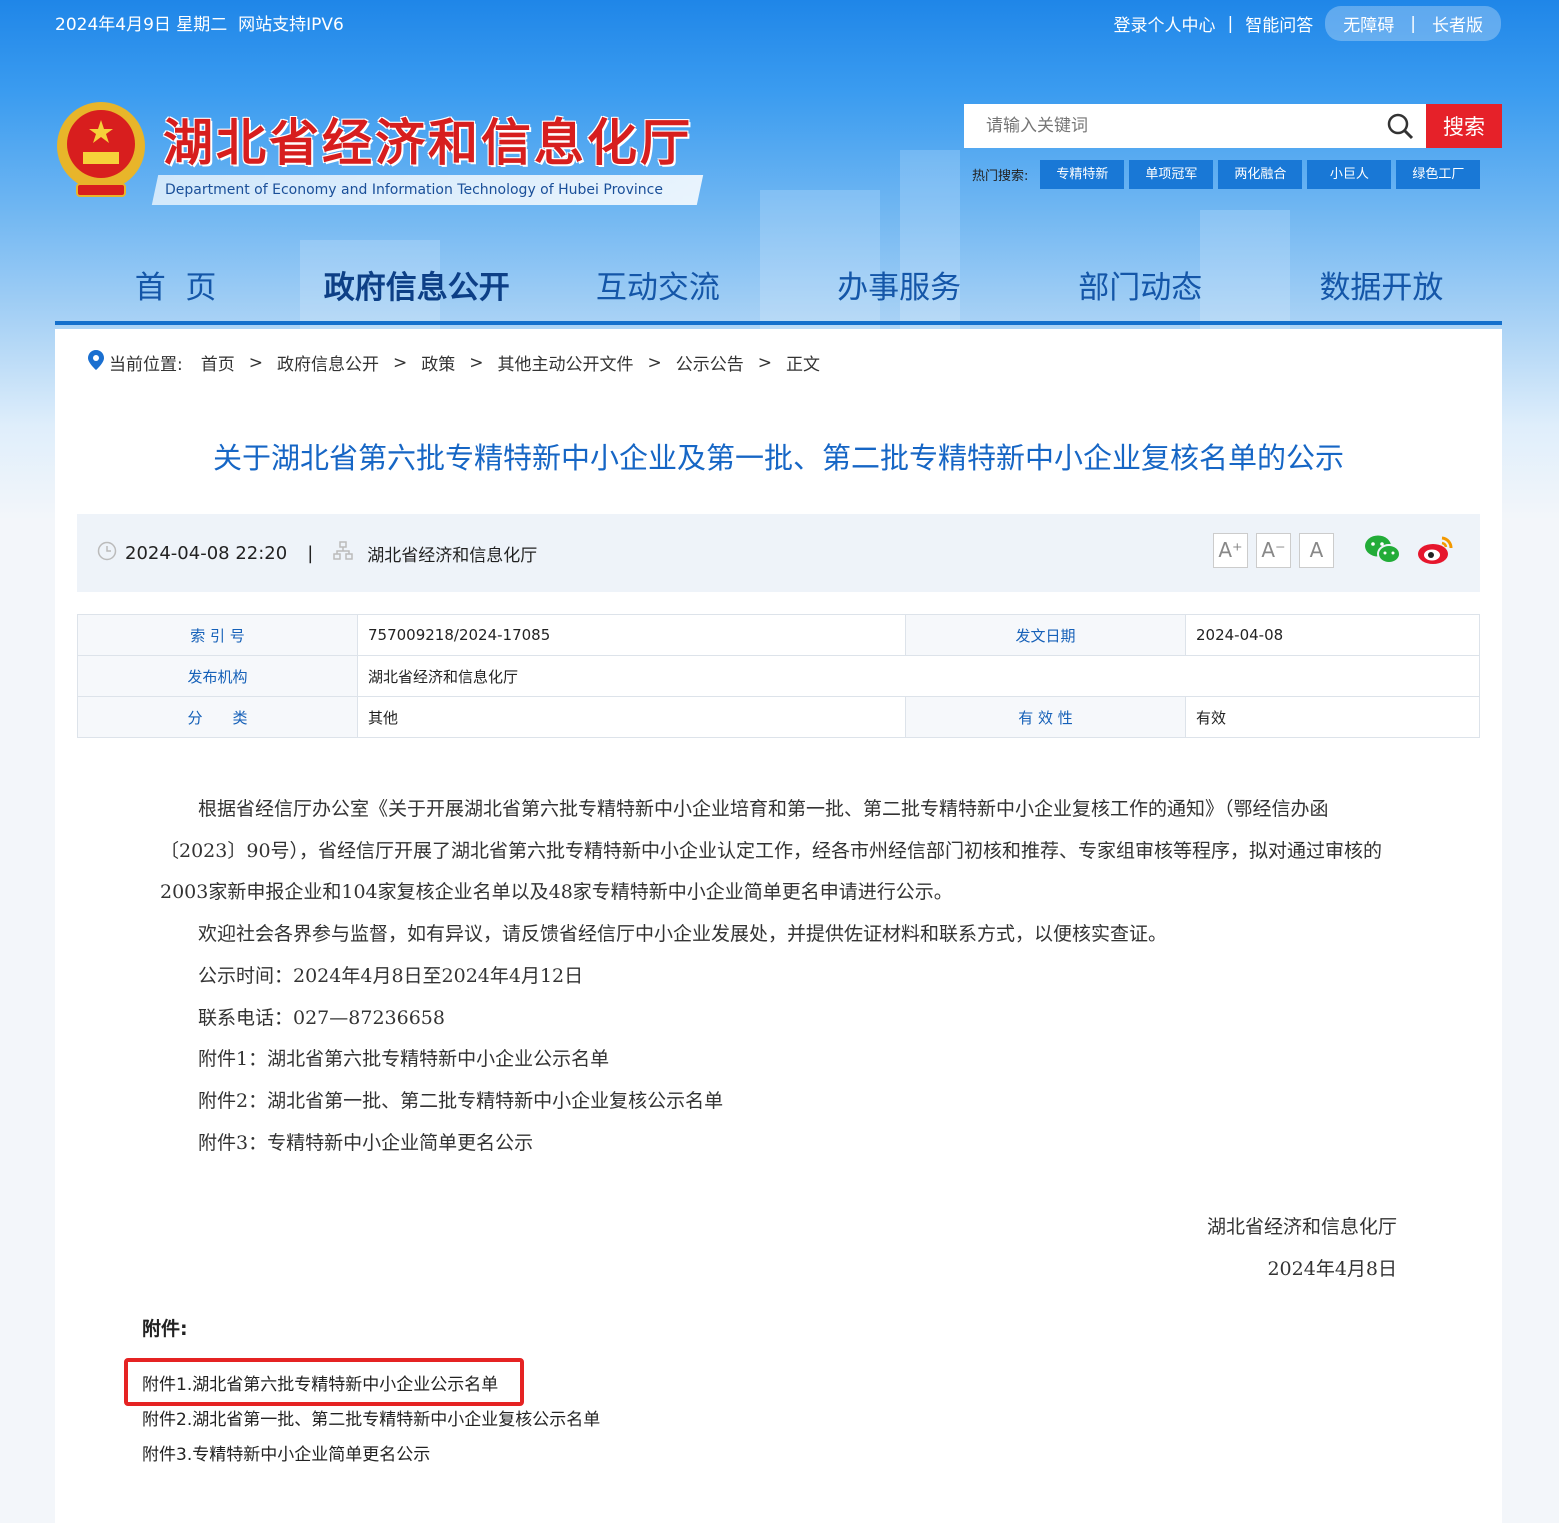  I want to click on hot-tag: 单项冠军, so click(1171, 174).